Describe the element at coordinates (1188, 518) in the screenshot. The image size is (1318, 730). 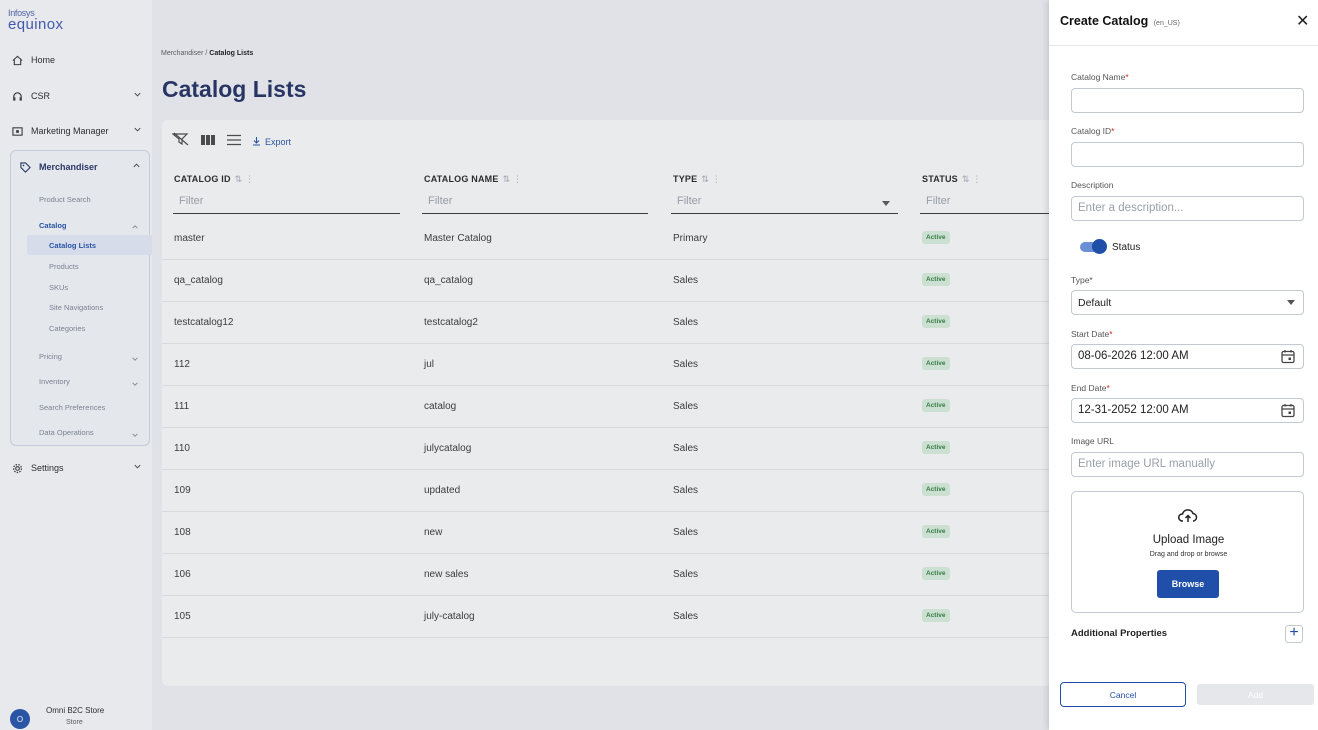
I see `cloud-upload-icon` at that location.